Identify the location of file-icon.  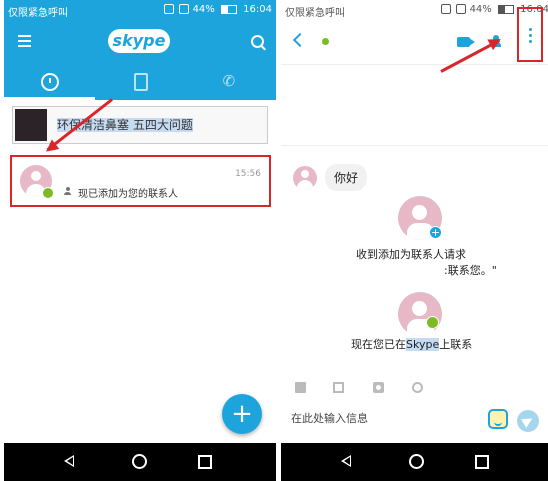
(300, 387).